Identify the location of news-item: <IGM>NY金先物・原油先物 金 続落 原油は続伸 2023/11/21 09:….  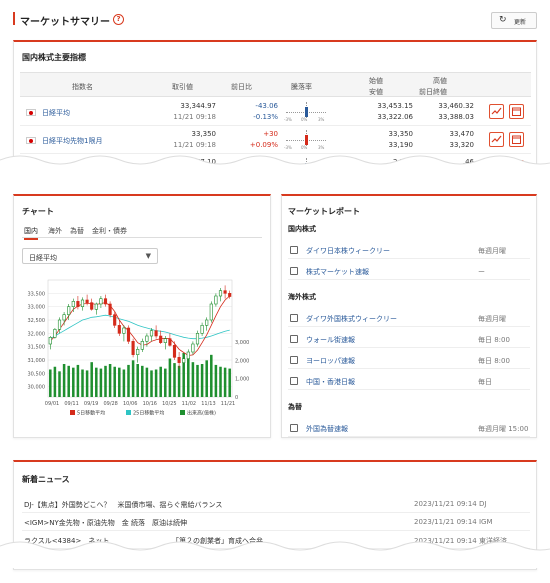
(276, 522).